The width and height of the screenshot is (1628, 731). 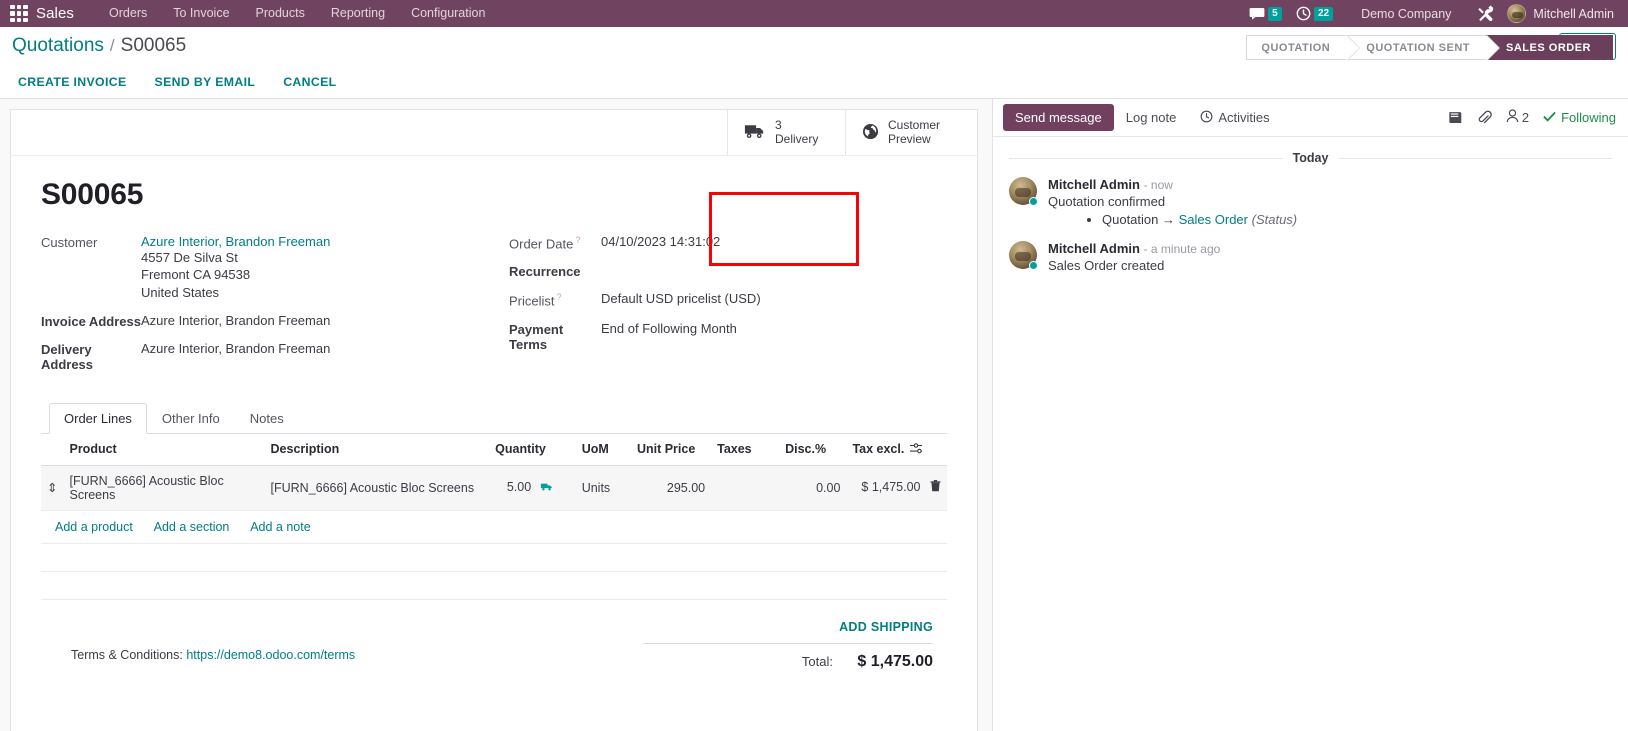 What do you see at coordinates (52, 488) in the screenshot?
I see `drag-handle-icon: ⇕` at bounding box center [52, 488].